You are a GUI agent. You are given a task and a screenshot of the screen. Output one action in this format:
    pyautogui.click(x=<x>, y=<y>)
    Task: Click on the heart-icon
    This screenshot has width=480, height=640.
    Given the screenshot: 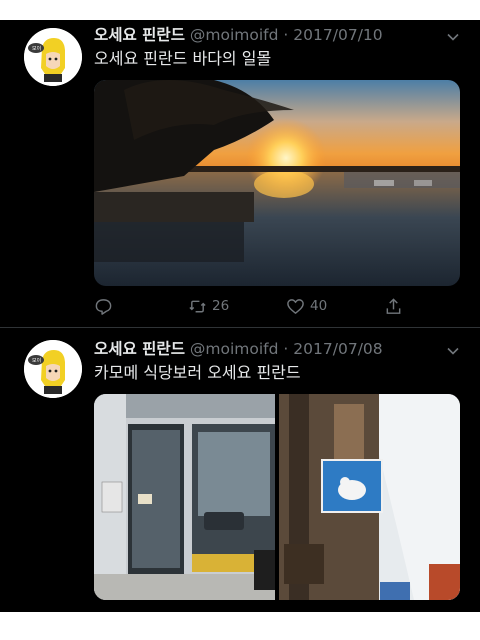 What is the action you would take?
    pyautogui.click(x=295, y=306)
    